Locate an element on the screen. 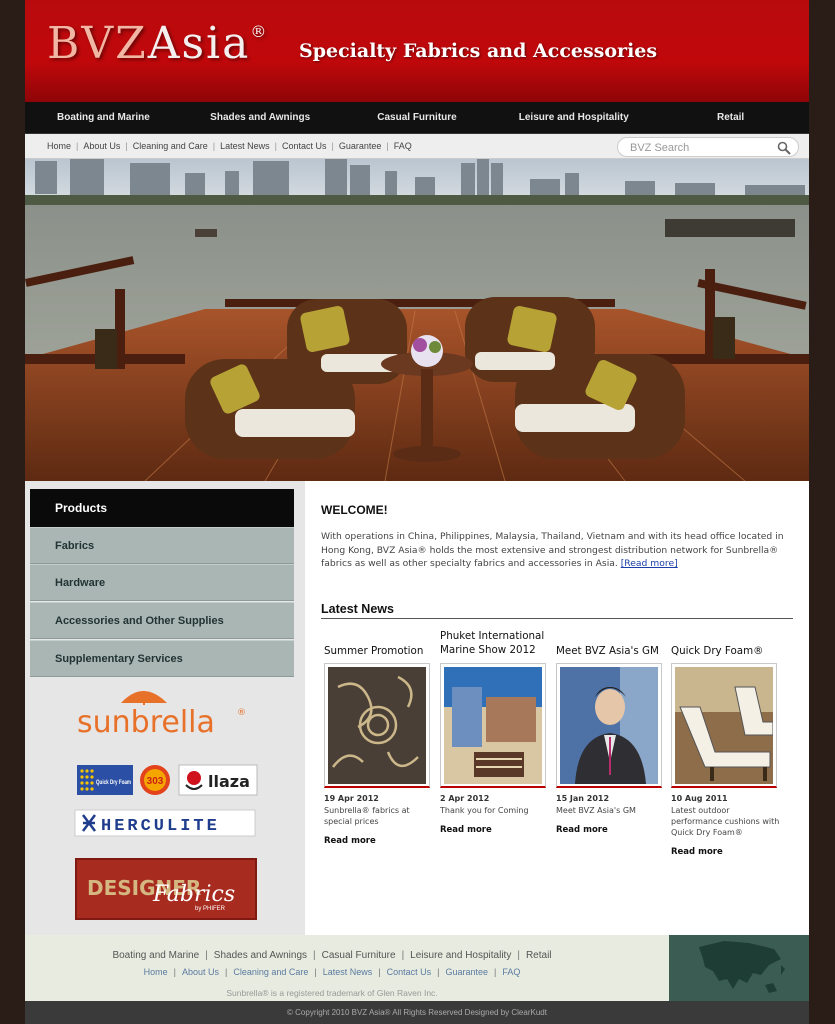  lounge-chair-image is located at coordinates (724, 725).